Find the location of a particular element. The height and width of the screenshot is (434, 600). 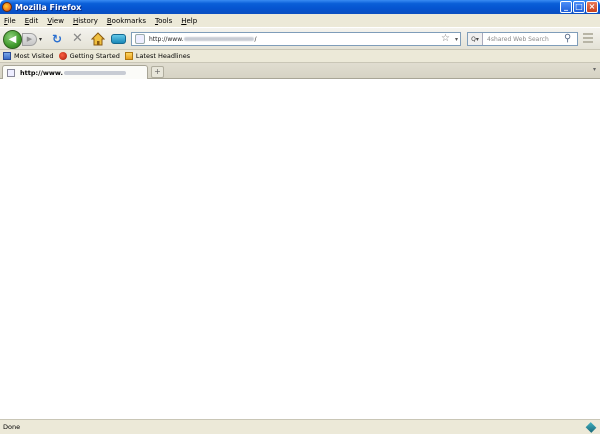

search-bar: Q▾ 4shared Web Search is located at coordinates (522, 39).